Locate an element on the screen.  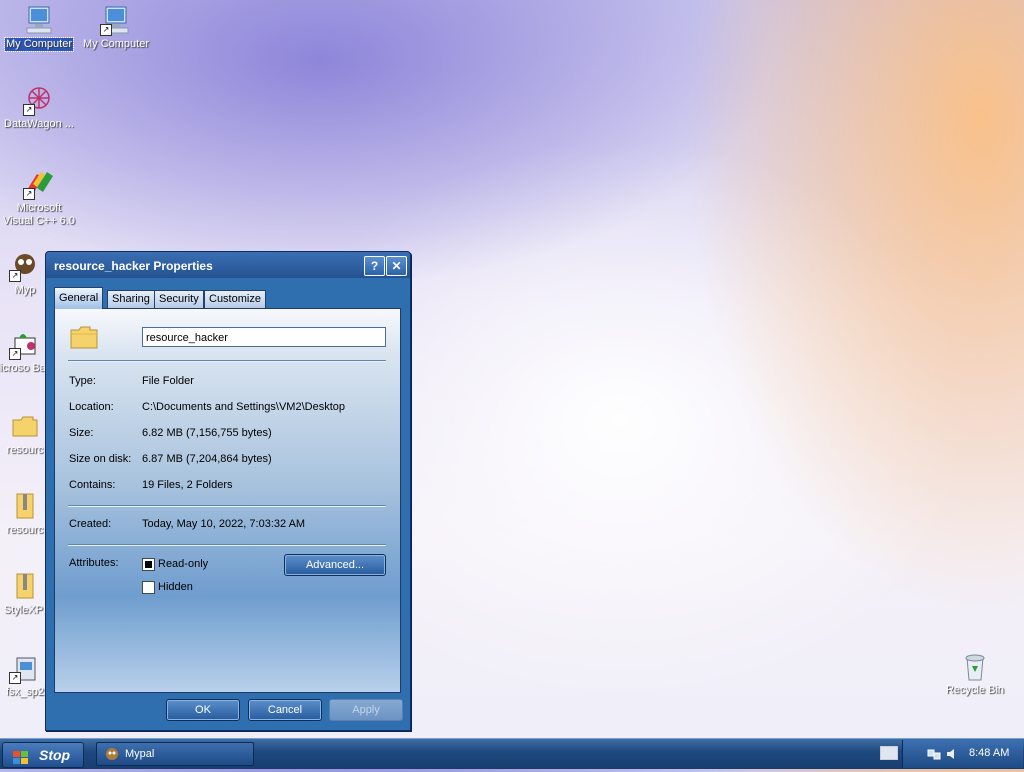
installer-icon: ↗ is located at coordinates (25, 668).